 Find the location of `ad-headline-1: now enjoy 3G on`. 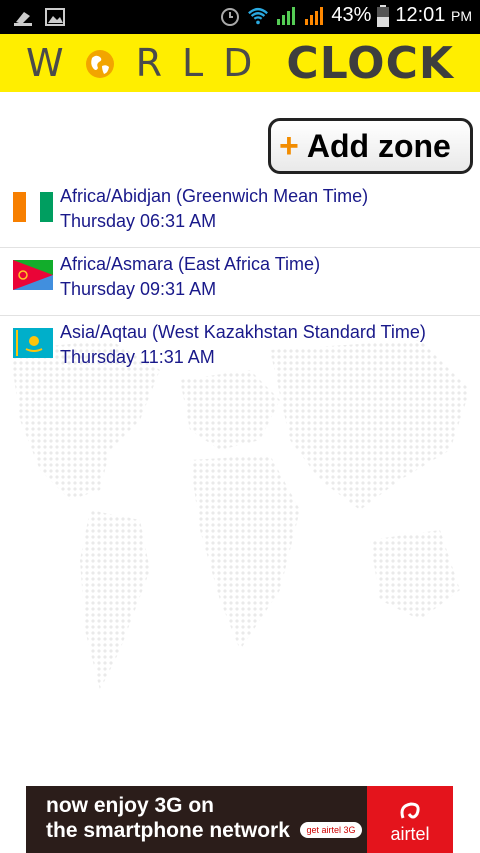

ad-headline-1: now enjoy 3G on is located at coordinates (130, 805).